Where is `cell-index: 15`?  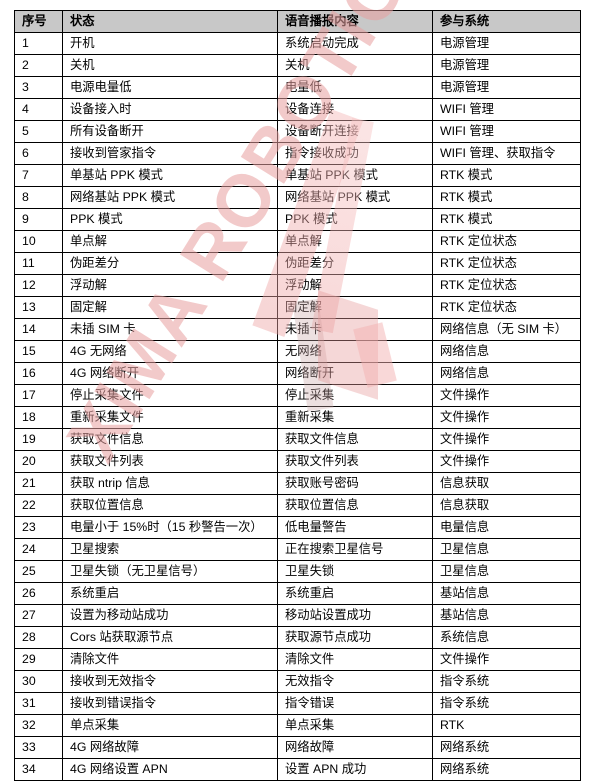
cell-index: 15 is located at coordinates (38, 351).